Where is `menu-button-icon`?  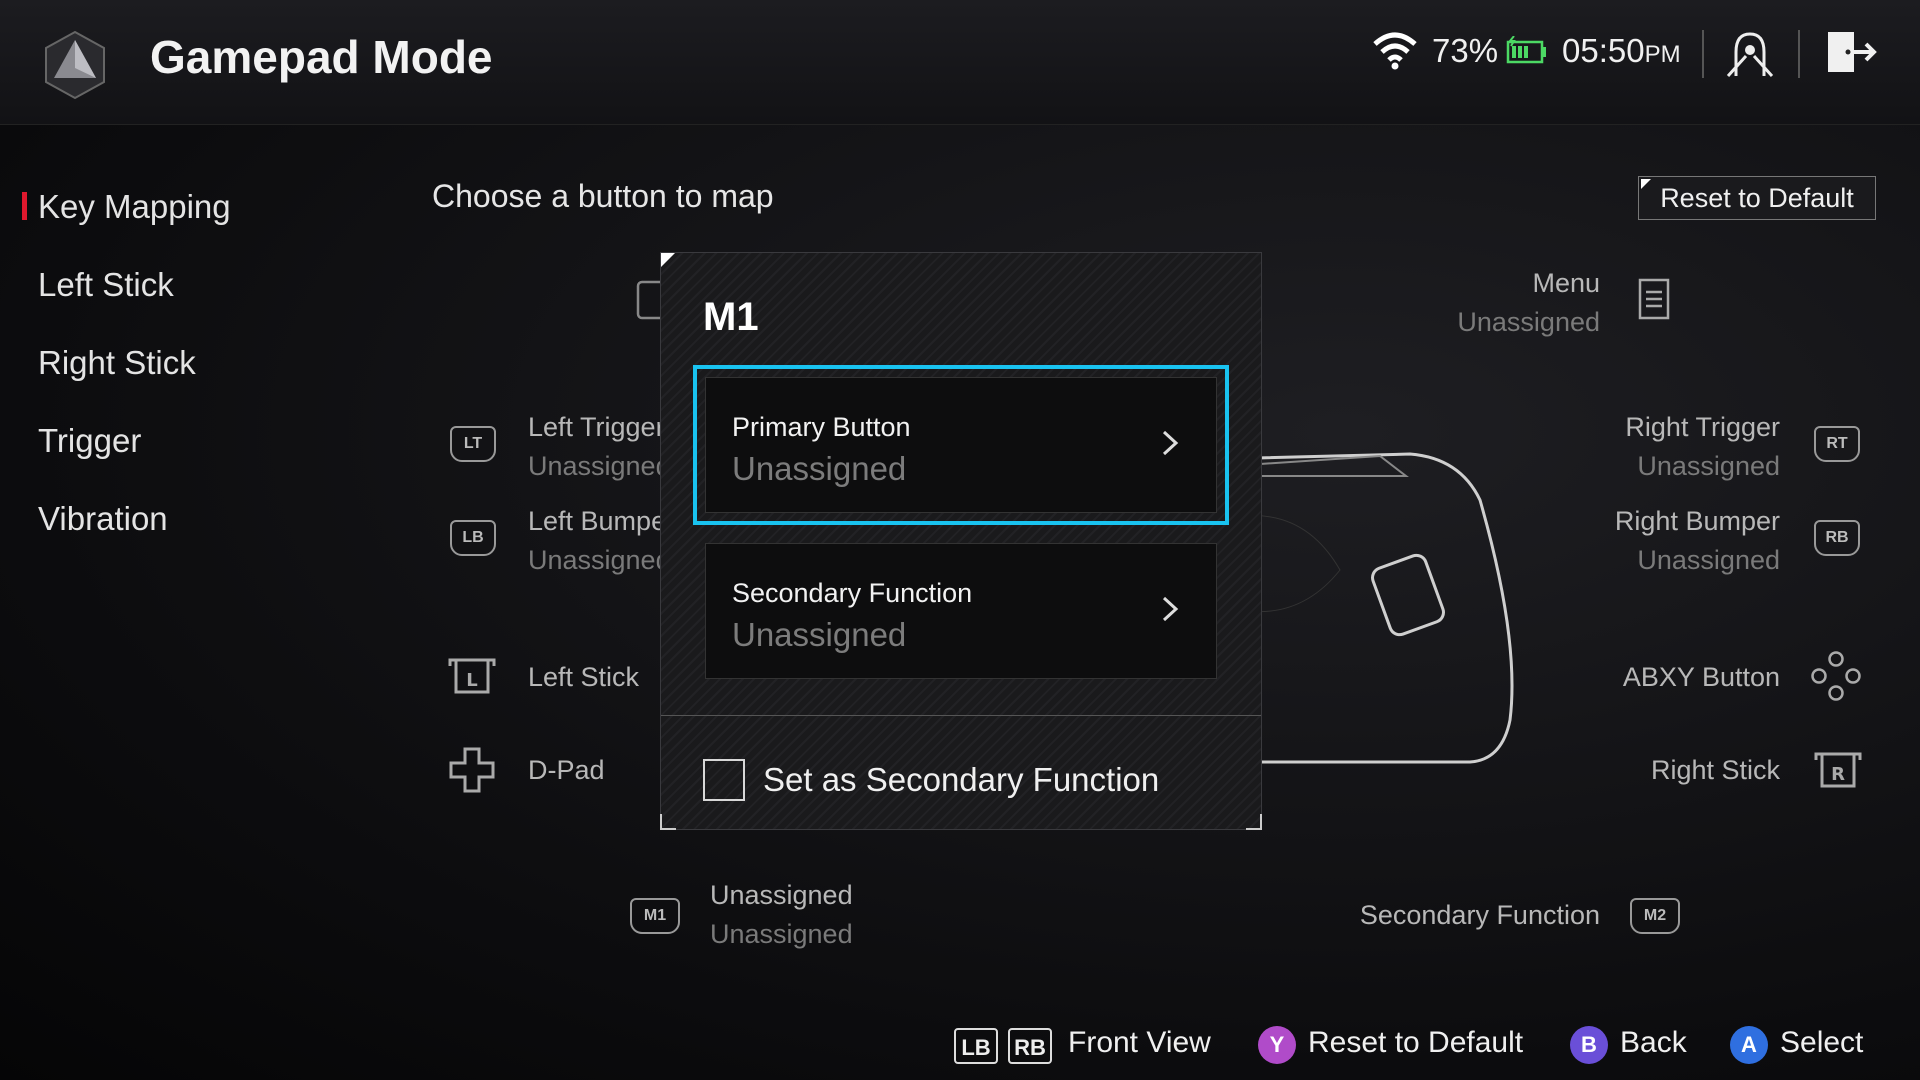
menu-button-icon is located at coordinates (1654, 299).